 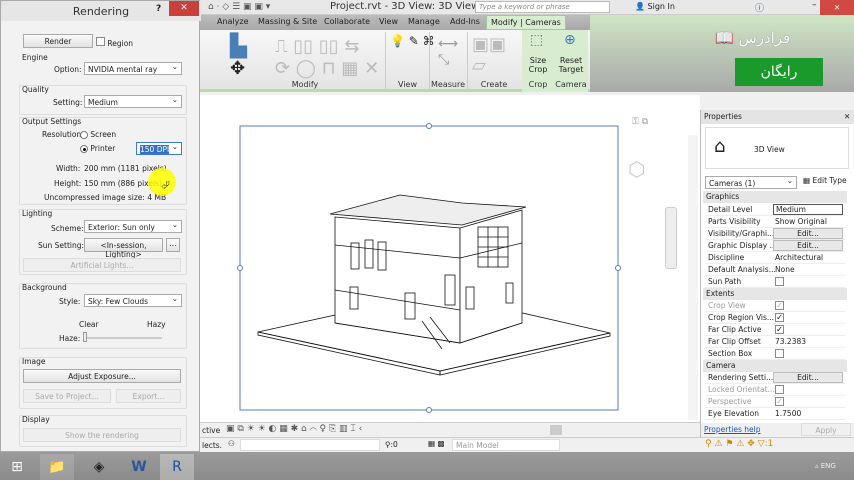 I want to click on printer-radio: Printer, so click(x=97, y=148).